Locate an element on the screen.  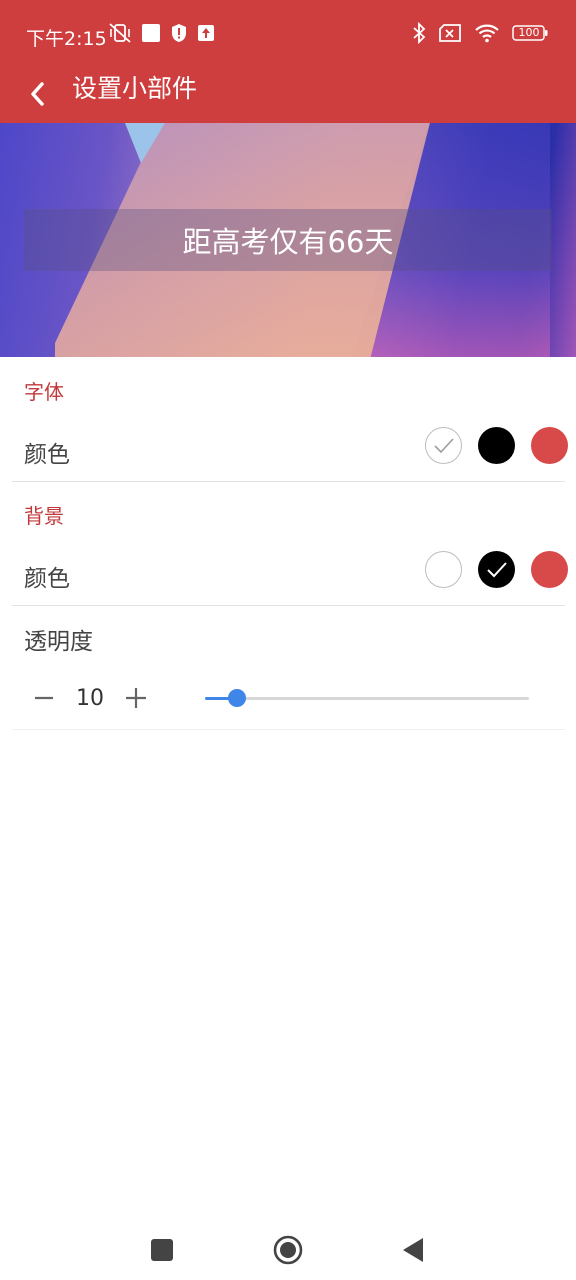
countdown-widget: 距高考仅有66天 is located at coordinates (288, 240).